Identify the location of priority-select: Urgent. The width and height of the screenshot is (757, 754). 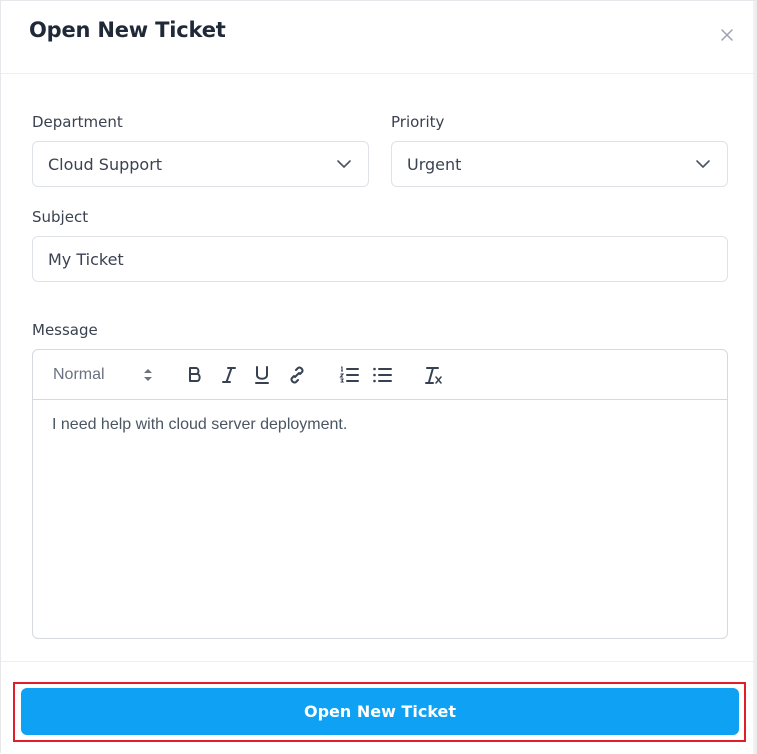
(559, 164).